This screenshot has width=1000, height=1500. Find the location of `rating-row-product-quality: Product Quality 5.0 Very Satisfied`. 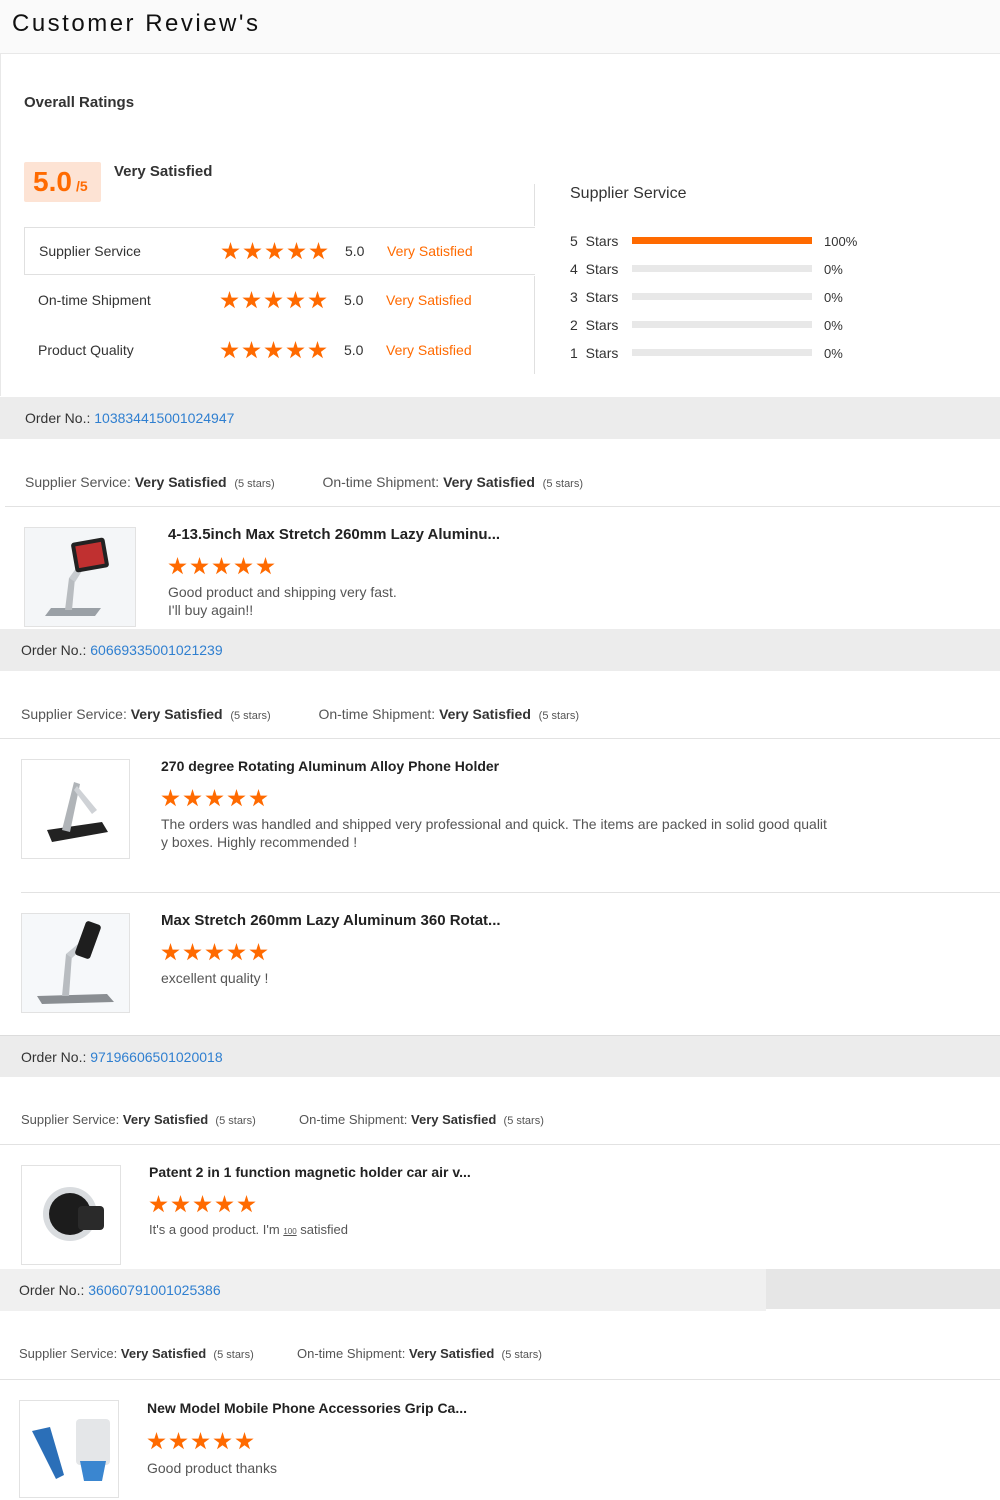

rating-row-product-quality: Product Quality 5.0 Very Satisfied is located at coordinates (279, 351).